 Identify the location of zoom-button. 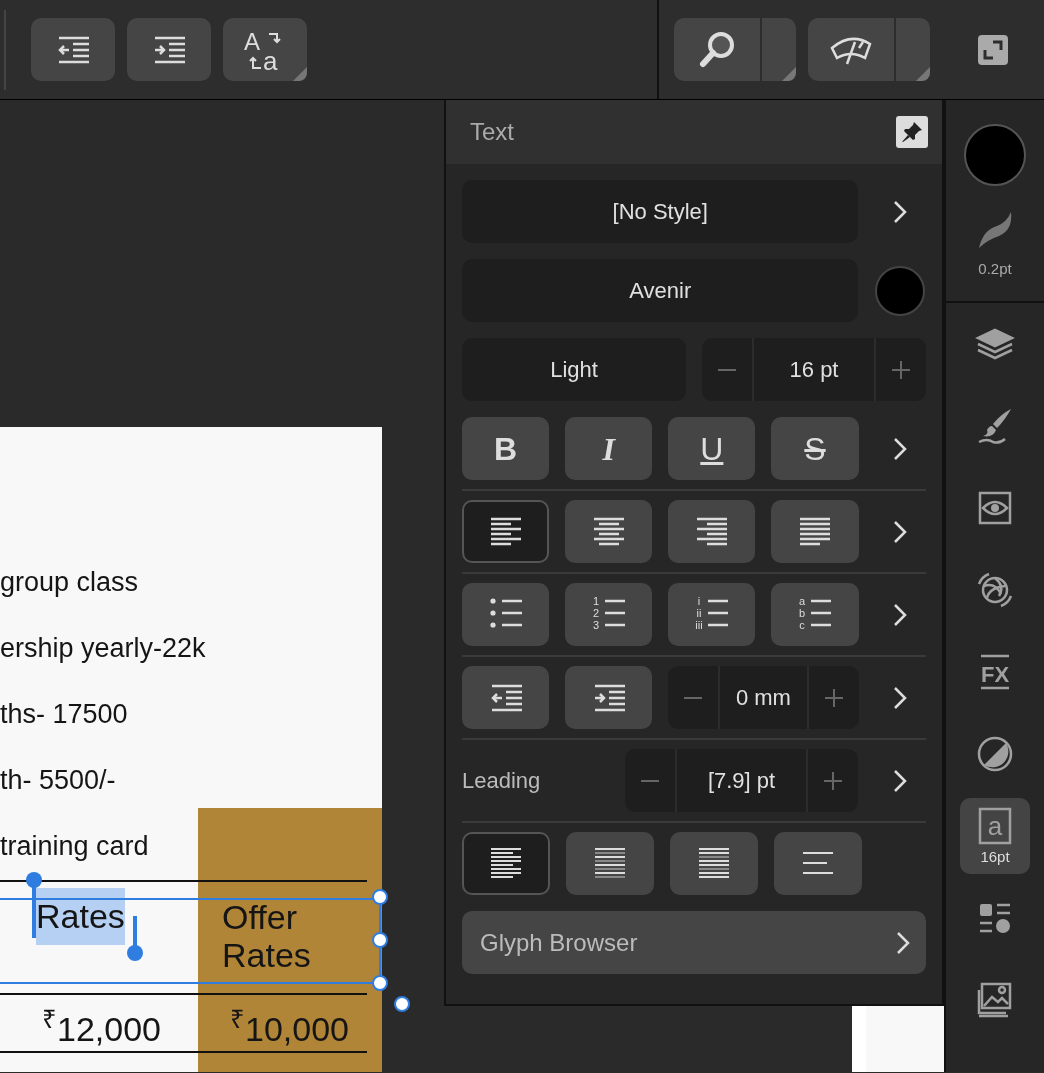
(717, 49).